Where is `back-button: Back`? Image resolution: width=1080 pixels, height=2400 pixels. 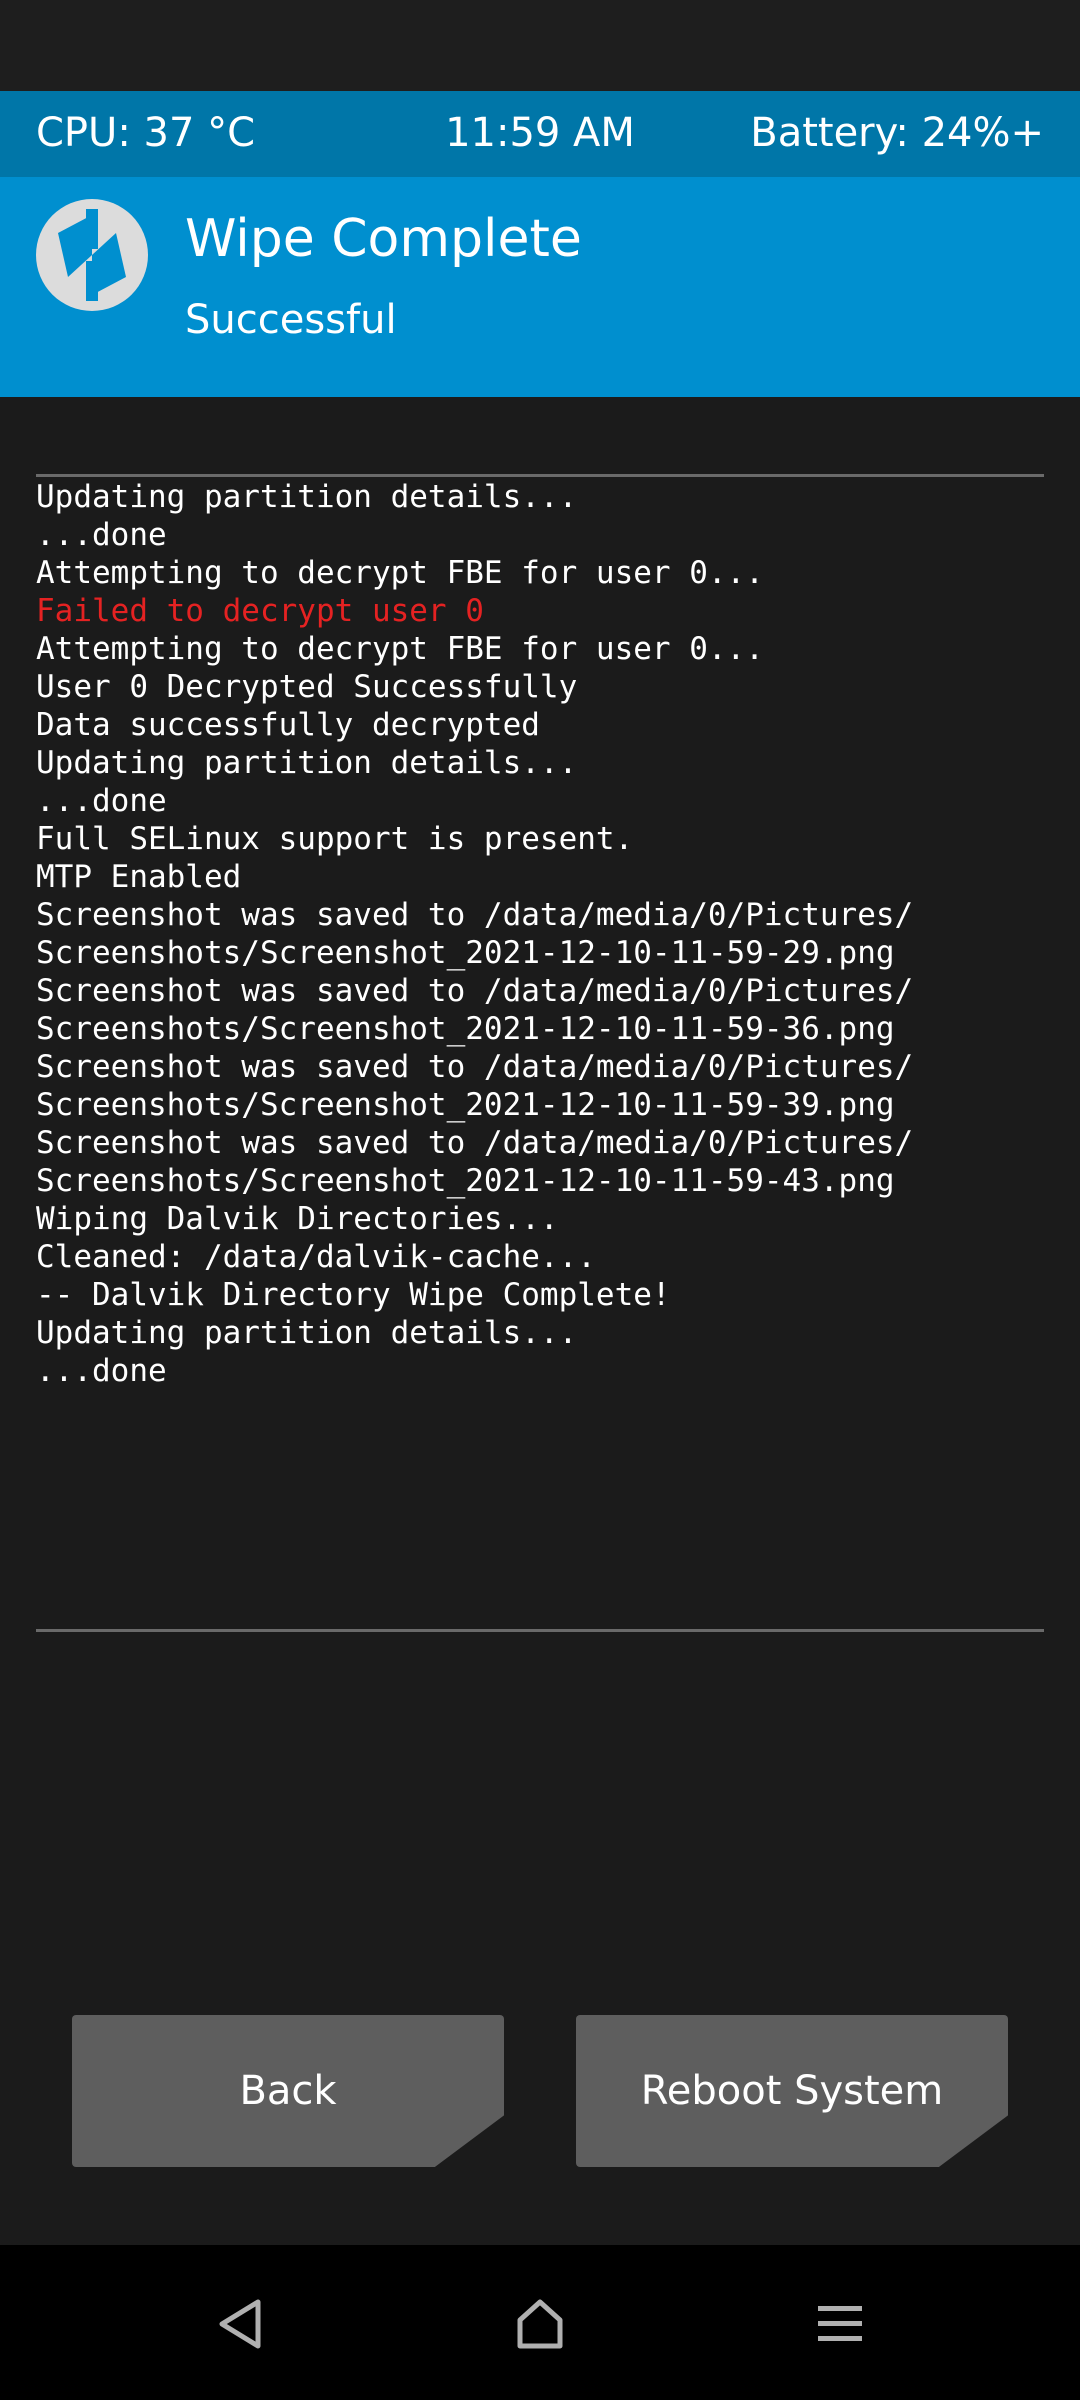
back-button: Back is located at coordinates (288, 2091).